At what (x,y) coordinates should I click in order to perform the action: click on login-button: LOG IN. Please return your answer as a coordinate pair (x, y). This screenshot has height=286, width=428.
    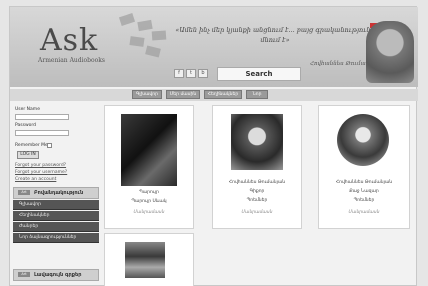
    Looking at the image, I should click on (28, 155).